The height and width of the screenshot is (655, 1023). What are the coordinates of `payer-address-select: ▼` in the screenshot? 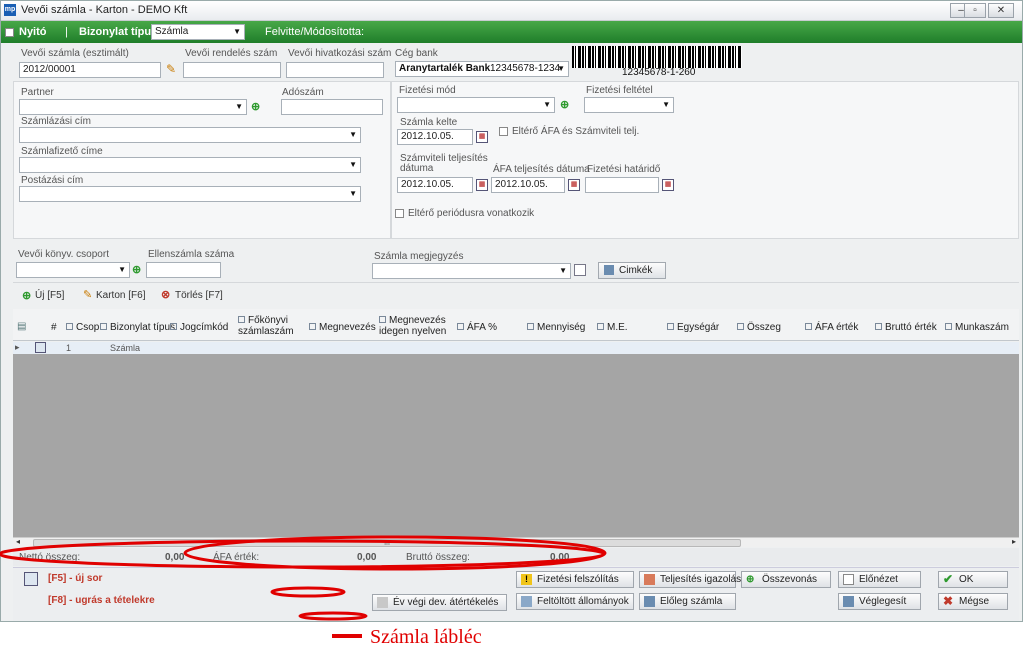 It's located at (190, 165).